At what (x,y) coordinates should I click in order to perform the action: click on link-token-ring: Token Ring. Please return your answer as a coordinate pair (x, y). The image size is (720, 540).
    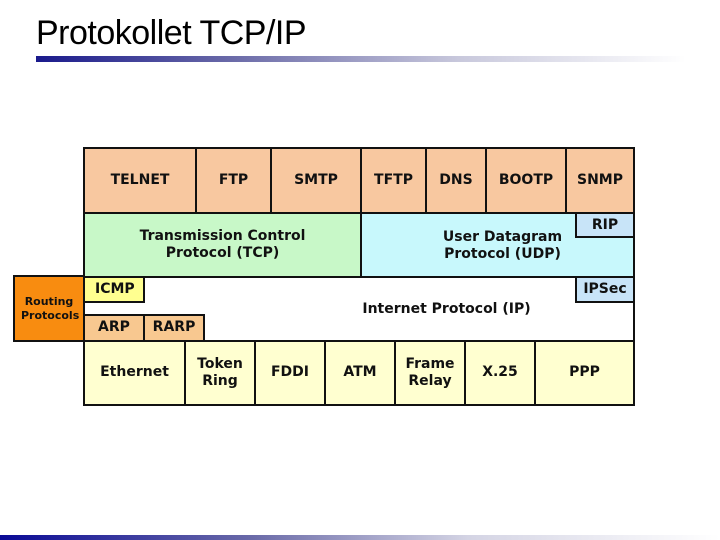
    Looking at the image, I should click on (220, 373).